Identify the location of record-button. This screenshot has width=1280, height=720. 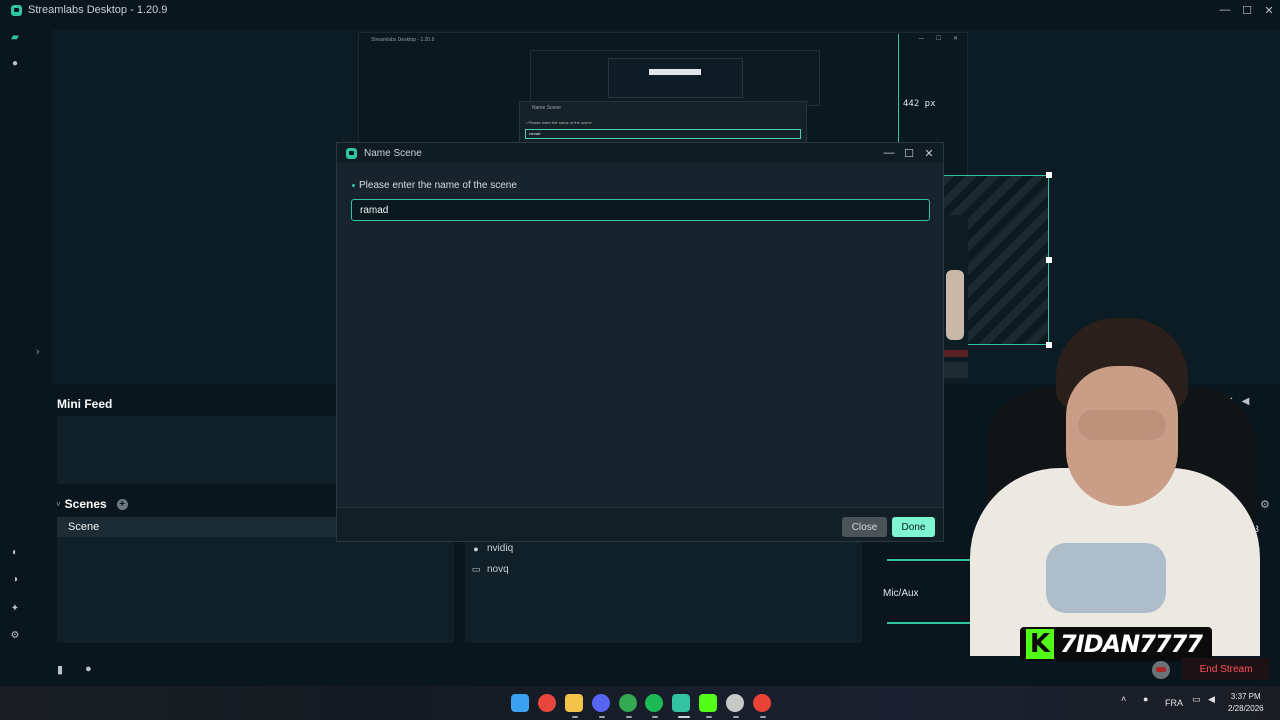
(1161, 670).